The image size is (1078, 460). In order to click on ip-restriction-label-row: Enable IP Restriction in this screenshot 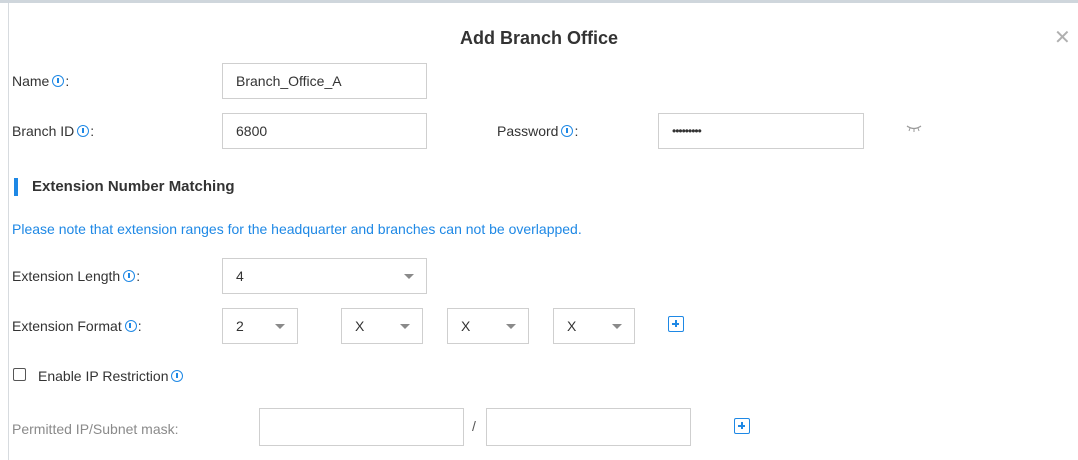, I will do `click(111, 376)`.